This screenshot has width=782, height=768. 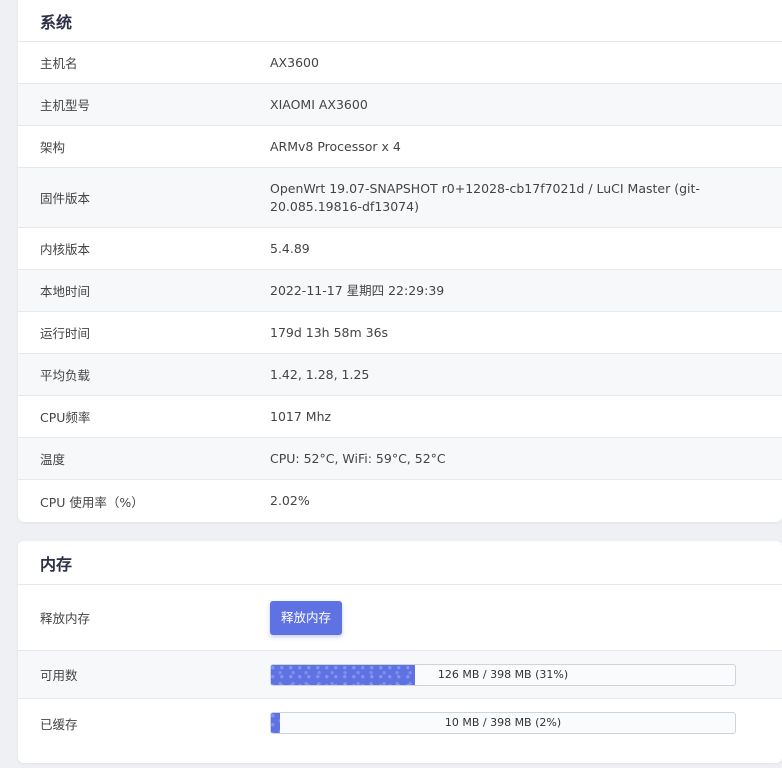 What do you see at coordinates (335, 146) in the screenshot?
I see `row-value: ARMv8 Processor x 4` at bounding box center [335, 146].